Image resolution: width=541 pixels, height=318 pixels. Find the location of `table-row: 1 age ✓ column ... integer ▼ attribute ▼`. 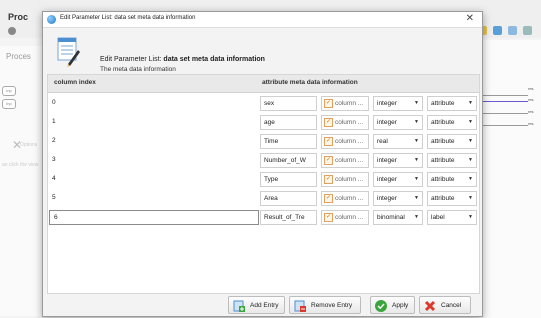

table-row: 1 age ✓ column ... integer ▼ attribute ▼ is located at coordinates (263, 122).